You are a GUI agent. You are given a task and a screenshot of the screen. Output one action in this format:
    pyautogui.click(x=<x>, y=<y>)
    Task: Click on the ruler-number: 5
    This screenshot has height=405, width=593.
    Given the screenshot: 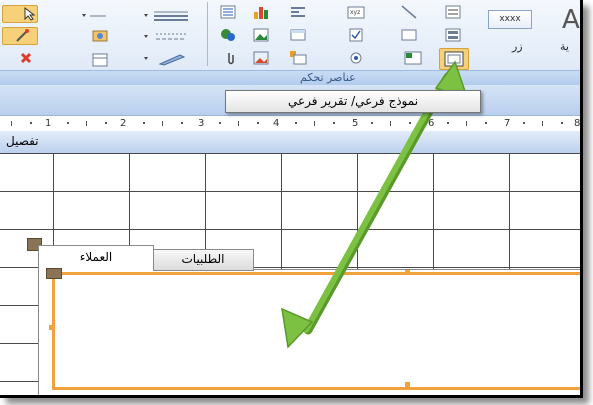 What is the action you would take?
    pyautogui.click(x=355, y=123)
    